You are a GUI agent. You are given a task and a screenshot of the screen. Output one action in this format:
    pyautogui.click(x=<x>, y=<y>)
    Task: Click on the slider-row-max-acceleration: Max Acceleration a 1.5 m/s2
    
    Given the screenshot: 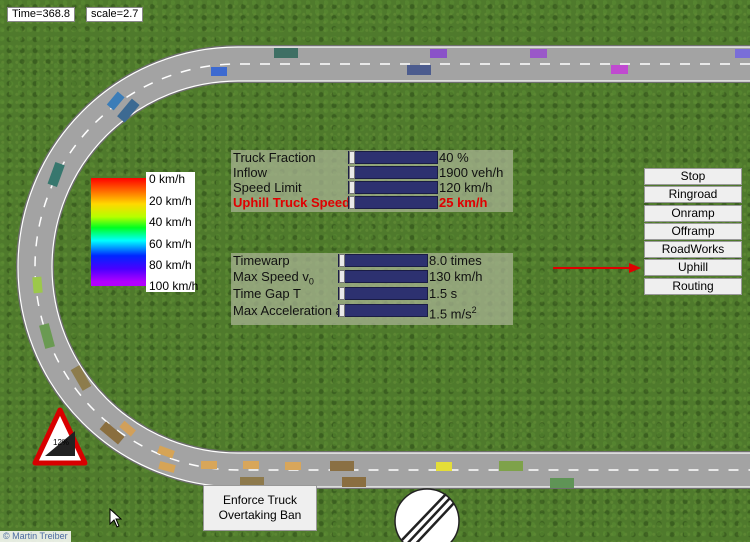 What is the action you would take?
    pyautogui.click(x=372, y=312)
    